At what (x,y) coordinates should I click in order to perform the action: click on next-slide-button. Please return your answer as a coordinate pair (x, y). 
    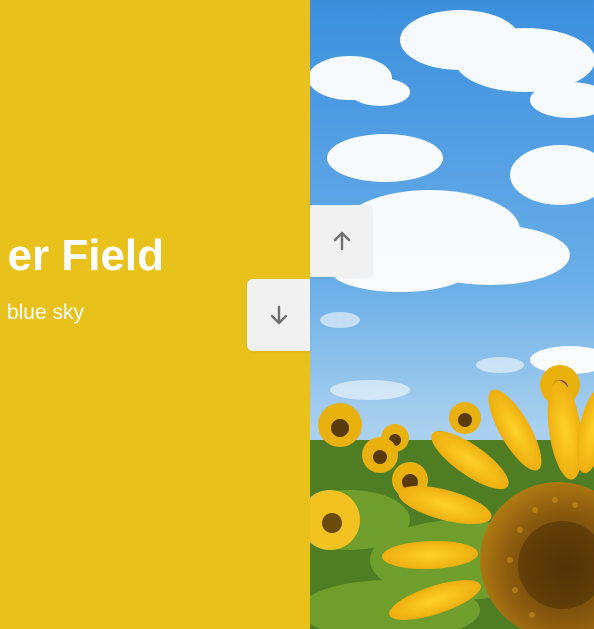
    Looking at the image, I should click on (278, 315).